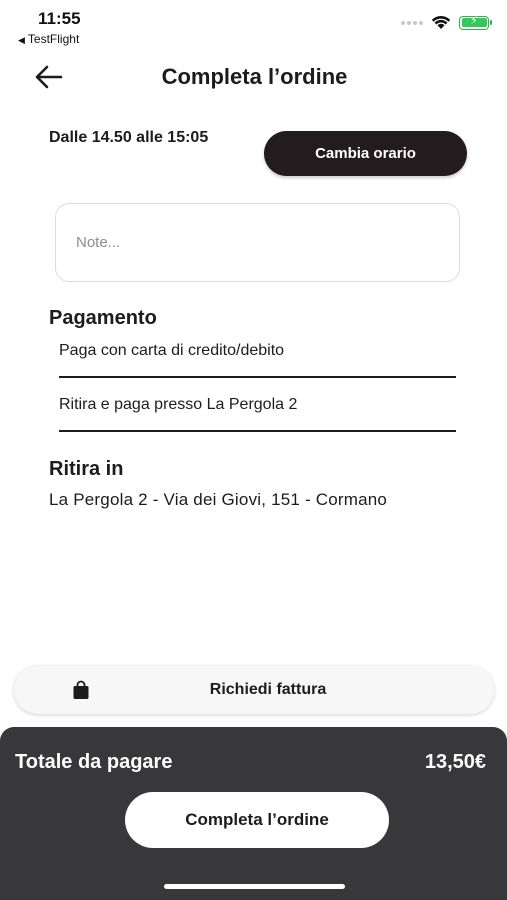 This screenshot has width=507, height=900. I want to click on back-triangle-icon: ◀, so click(21, 40).